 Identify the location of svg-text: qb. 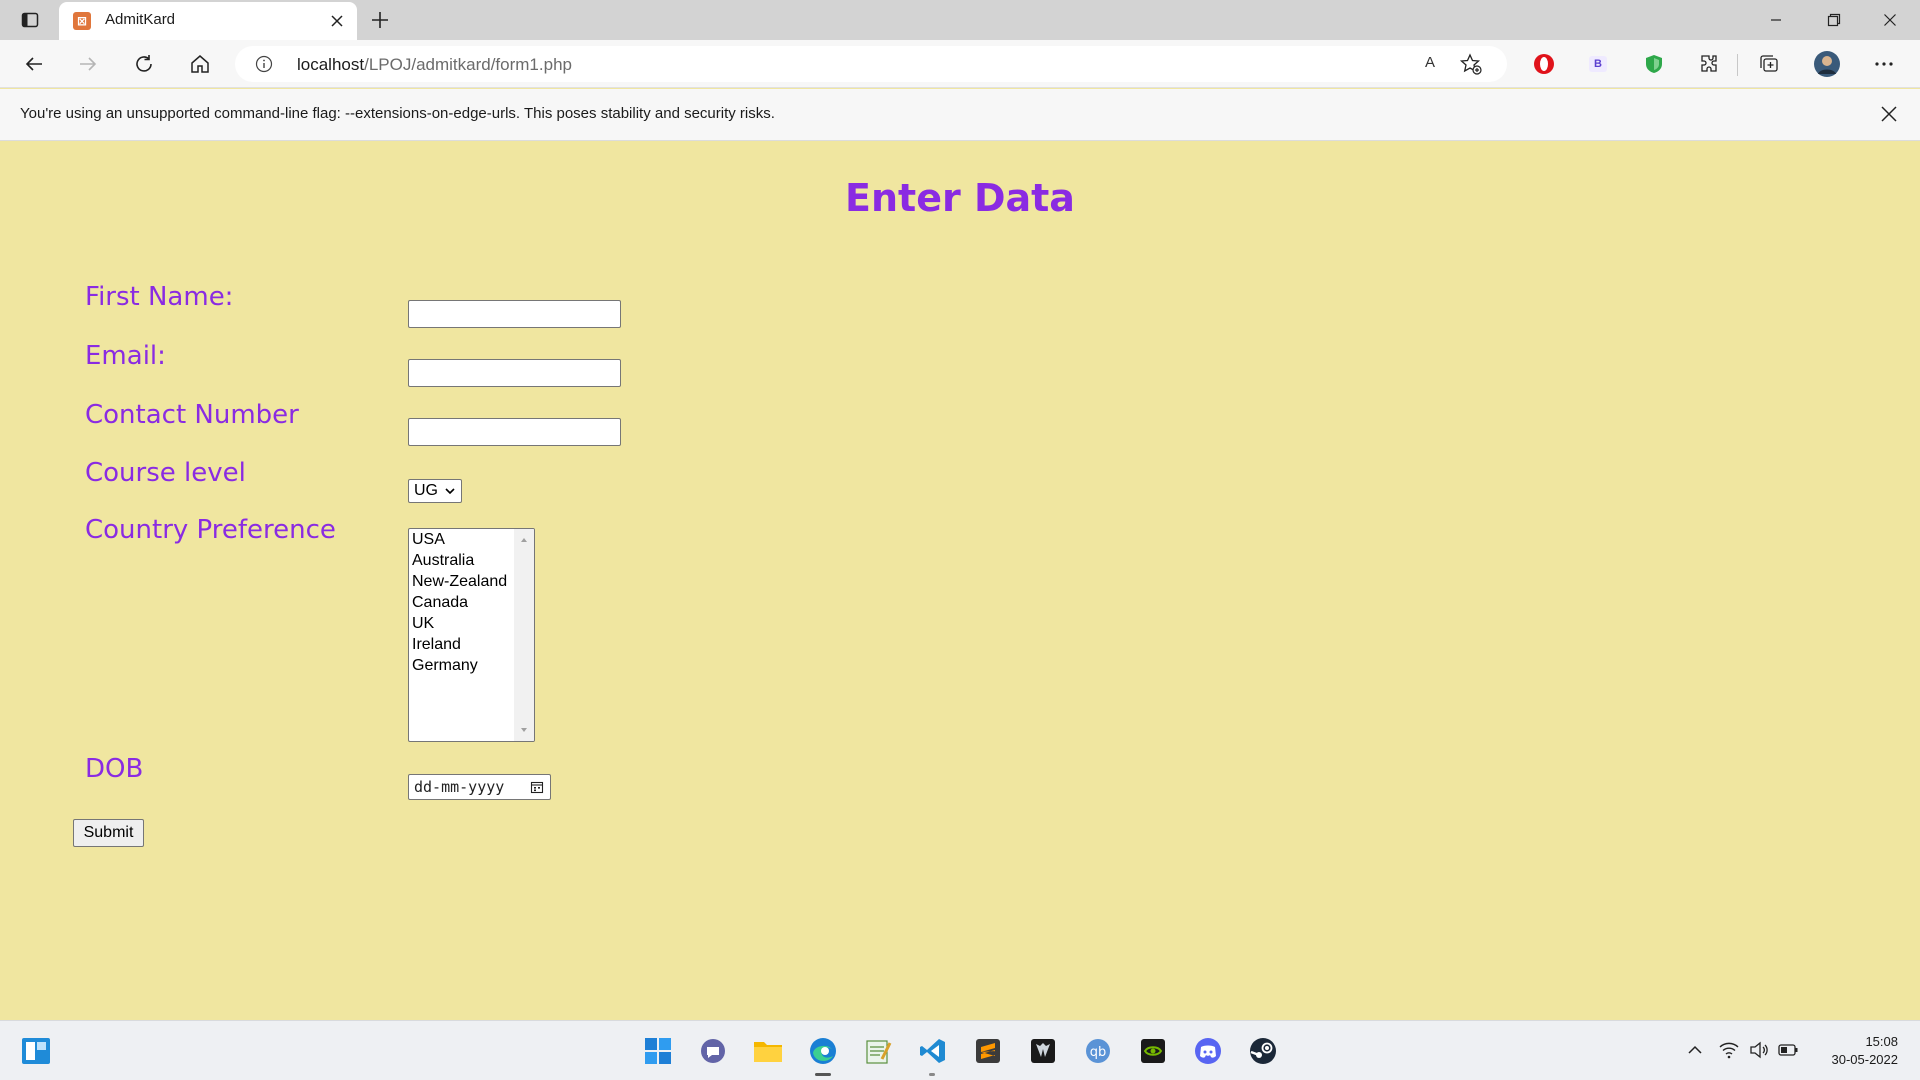
(1098, 1052).